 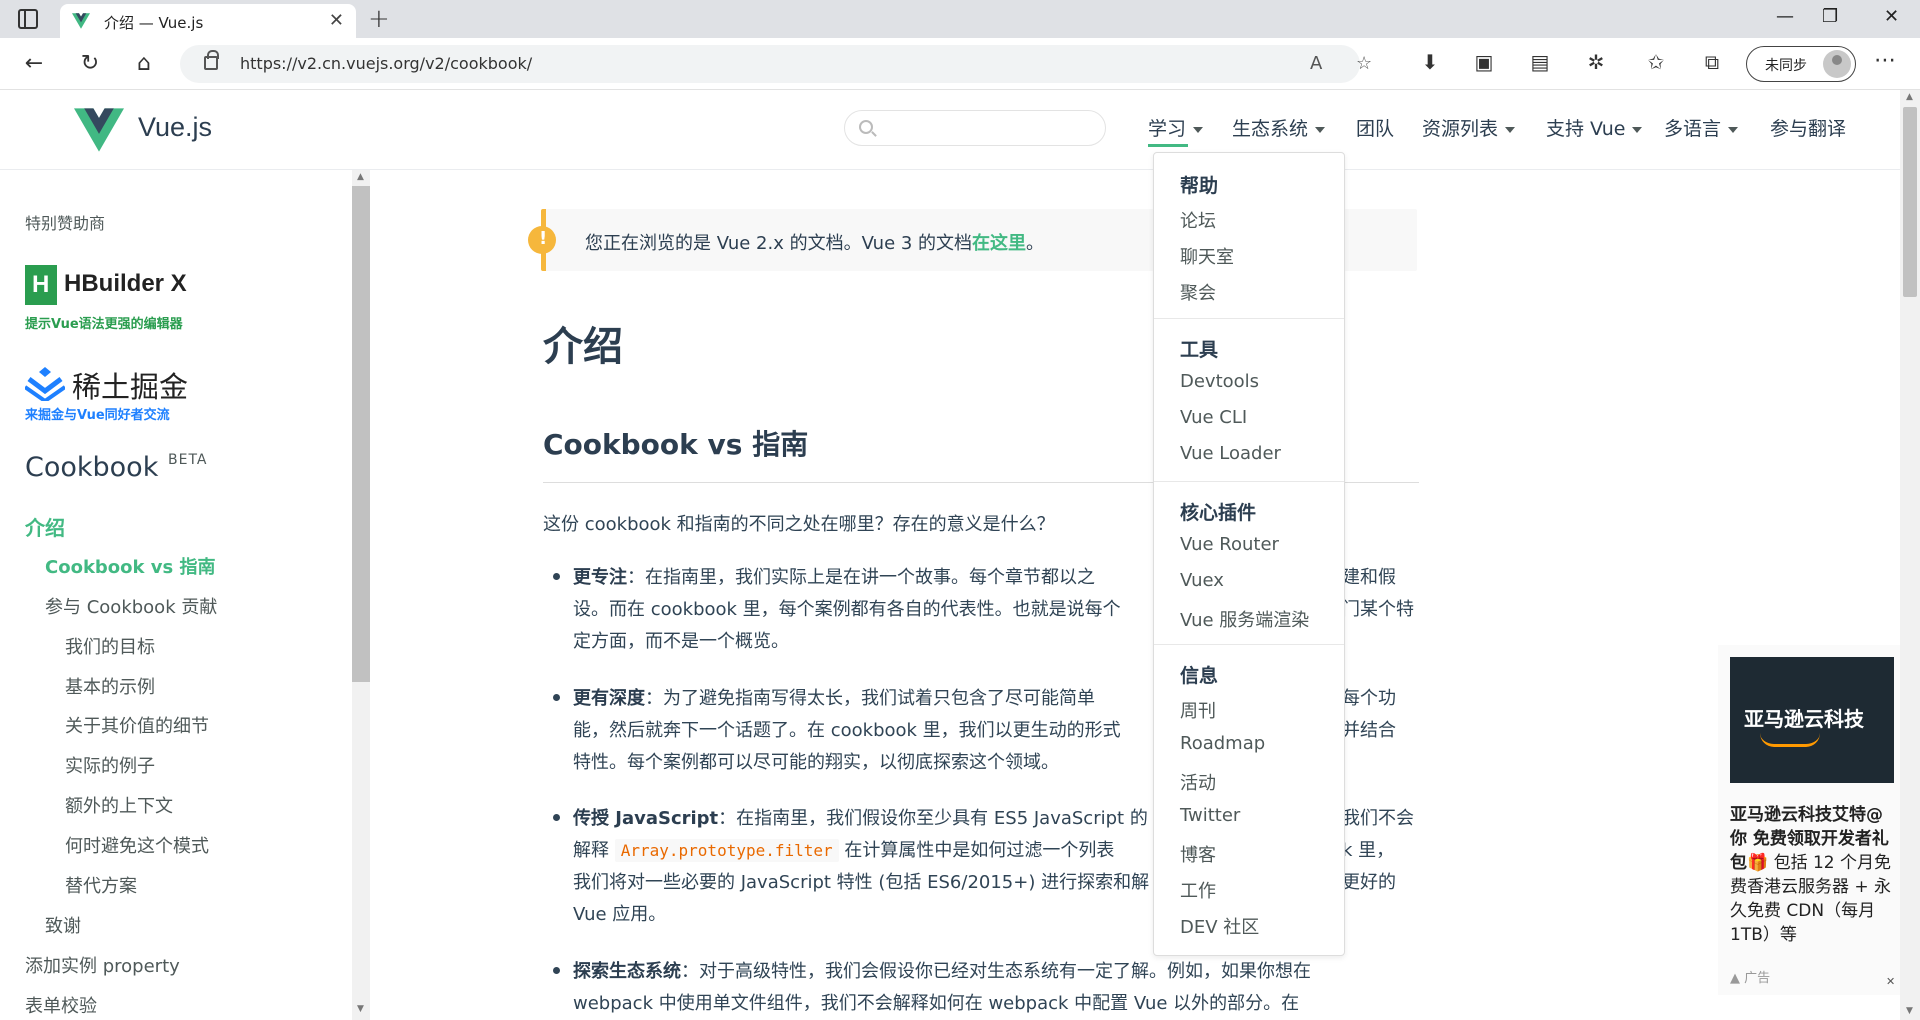 What do you see at coordinates (34, 64) in the screenshot?
I see `back-icon: ←` at bounding box center [34, 64].